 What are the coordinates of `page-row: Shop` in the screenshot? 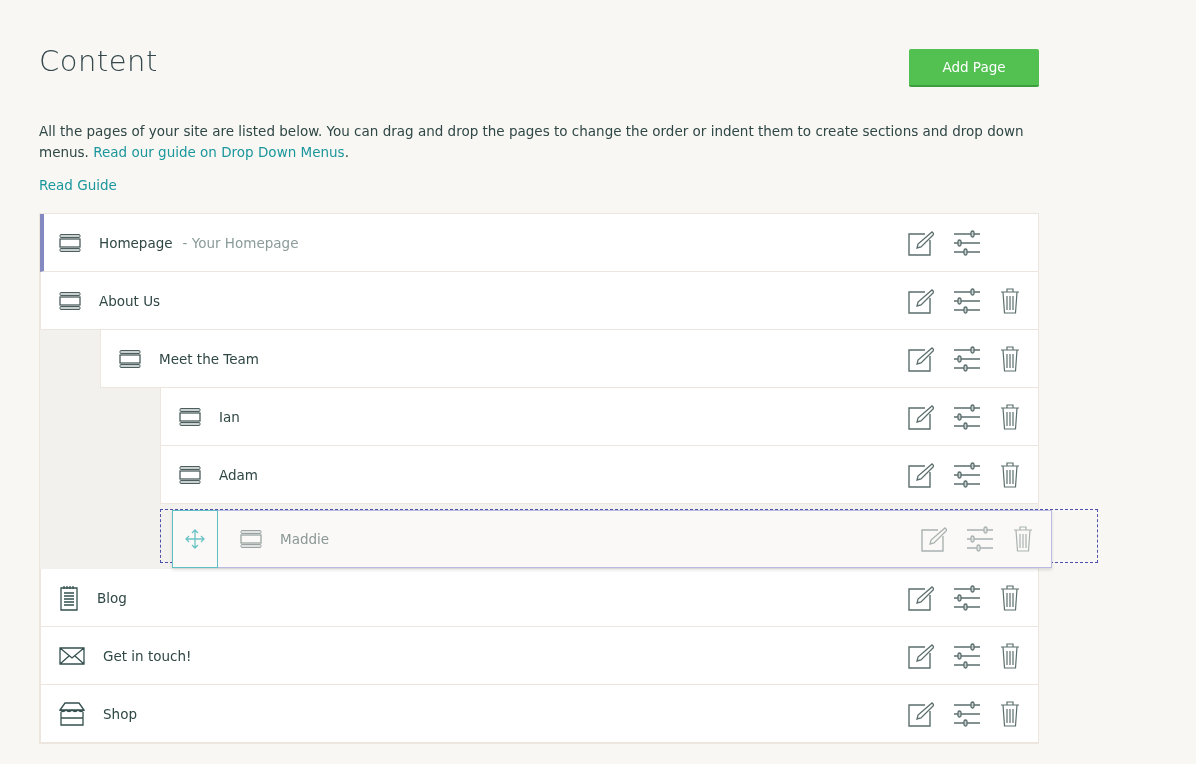 It's located at (539, 714).